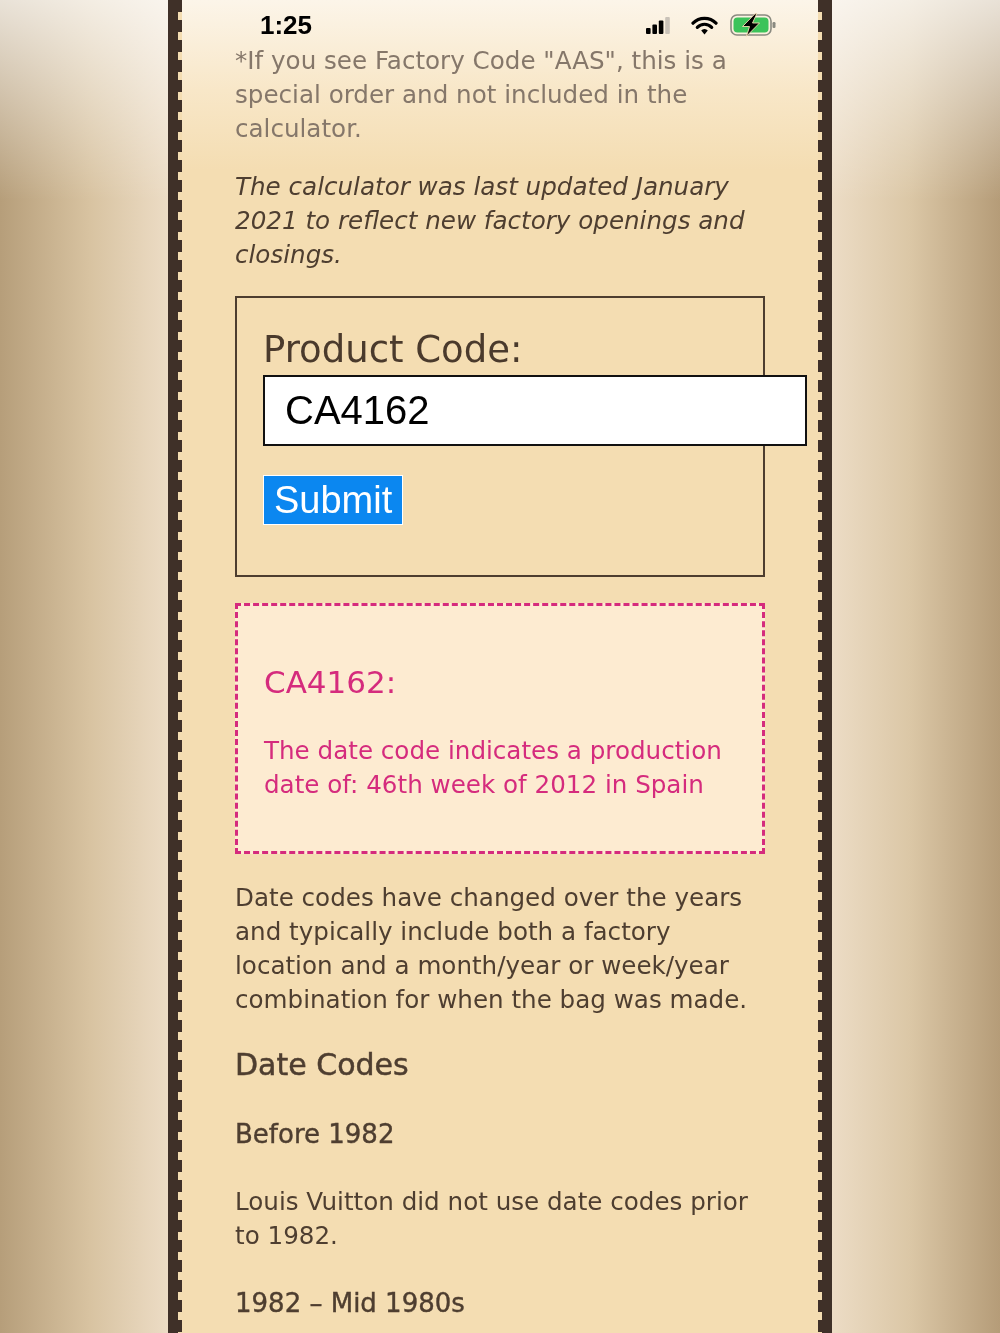 The image size is (1000, 1333). I want to click on section-heading: Date Codes, so click(322, 1065).